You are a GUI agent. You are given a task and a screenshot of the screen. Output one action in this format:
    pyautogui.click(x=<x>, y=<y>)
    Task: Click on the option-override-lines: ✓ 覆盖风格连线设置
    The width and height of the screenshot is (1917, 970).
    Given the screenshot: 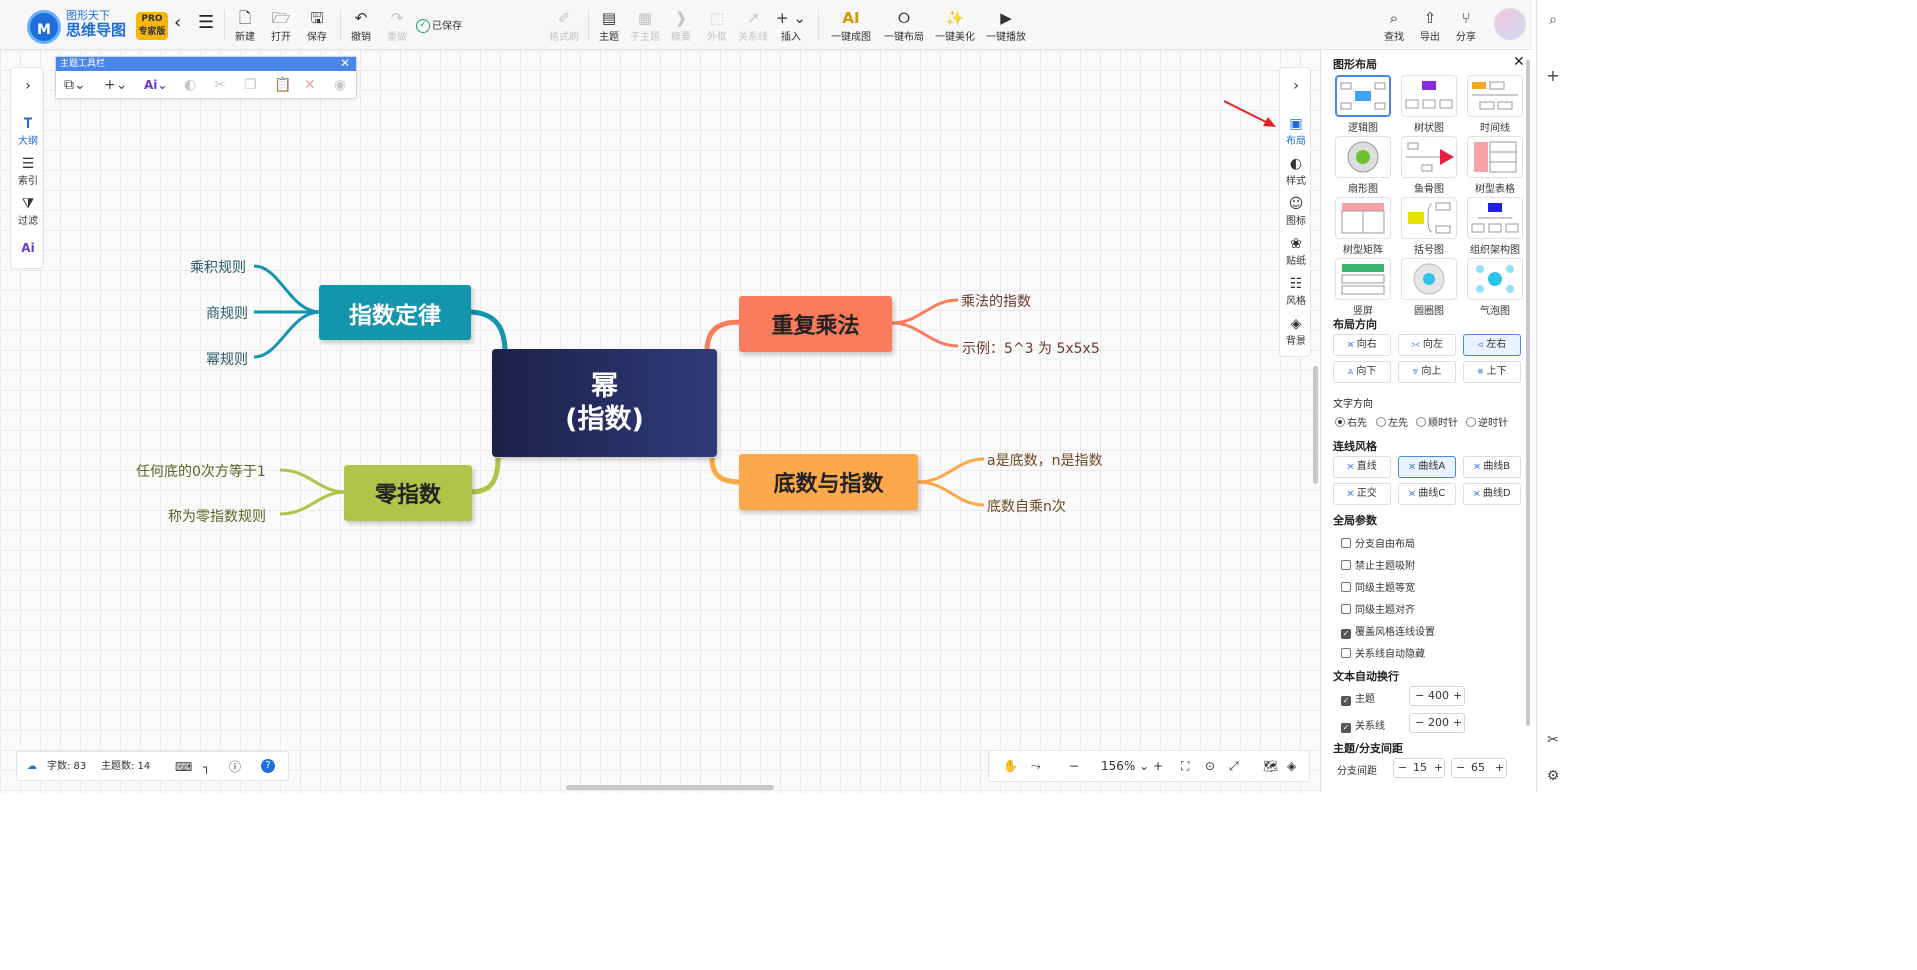 What is the action you would take?
    pyautogui.click(x=1388, y=631)
    